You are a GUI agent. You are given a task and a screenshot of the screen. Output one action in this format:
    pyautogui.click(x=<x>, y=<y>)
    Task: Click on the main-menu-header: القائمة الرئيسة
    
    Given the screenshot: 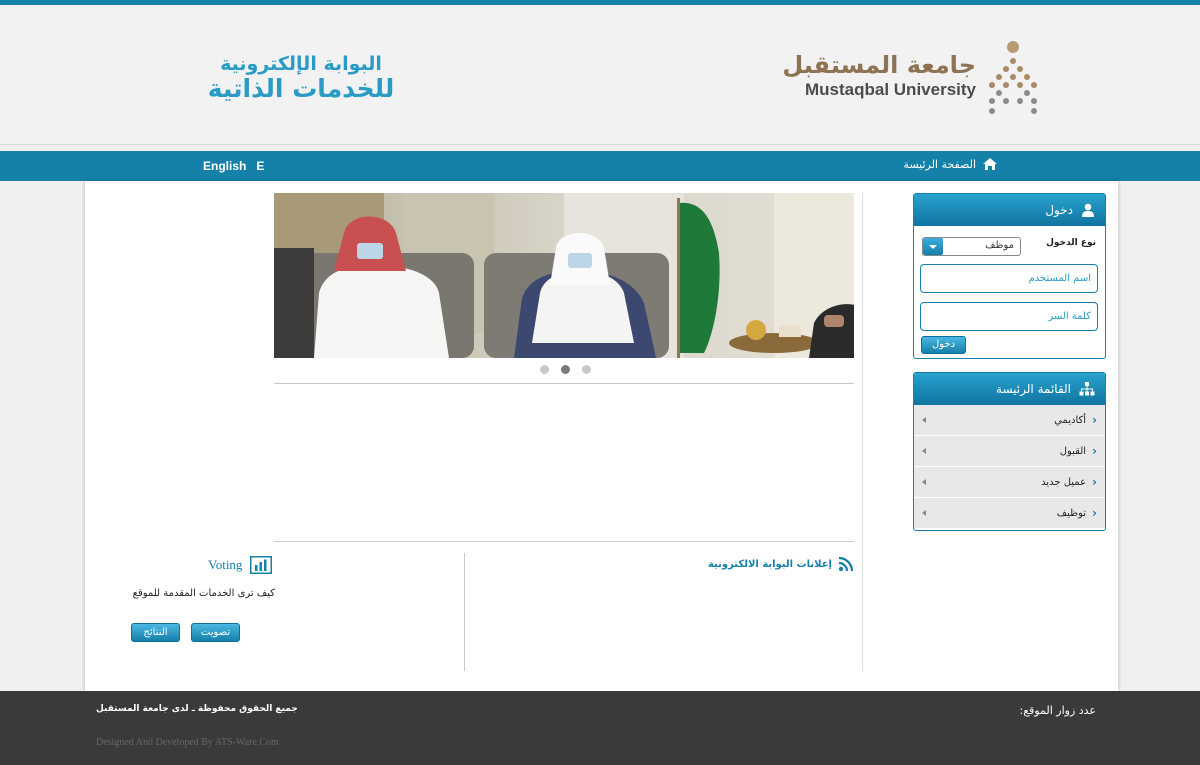 What is the action you would take?
    pyautogui.click(x=1009, y=389)
    